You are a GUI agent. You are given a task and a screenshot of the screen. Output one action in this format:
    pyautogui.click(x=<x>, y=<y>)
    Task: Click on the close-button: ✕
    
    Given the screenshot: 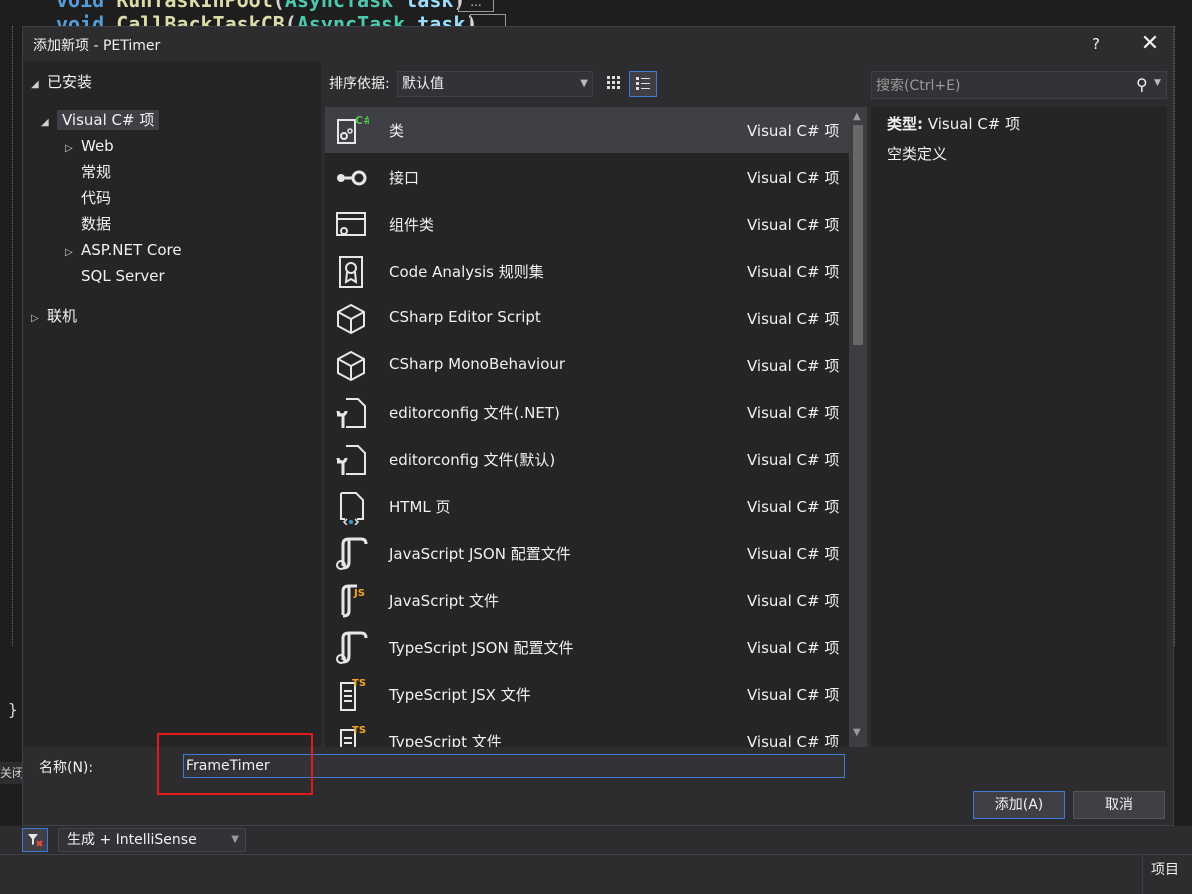 What is the action you would take?
    pyautogui.click(x=1150, y=44)
    